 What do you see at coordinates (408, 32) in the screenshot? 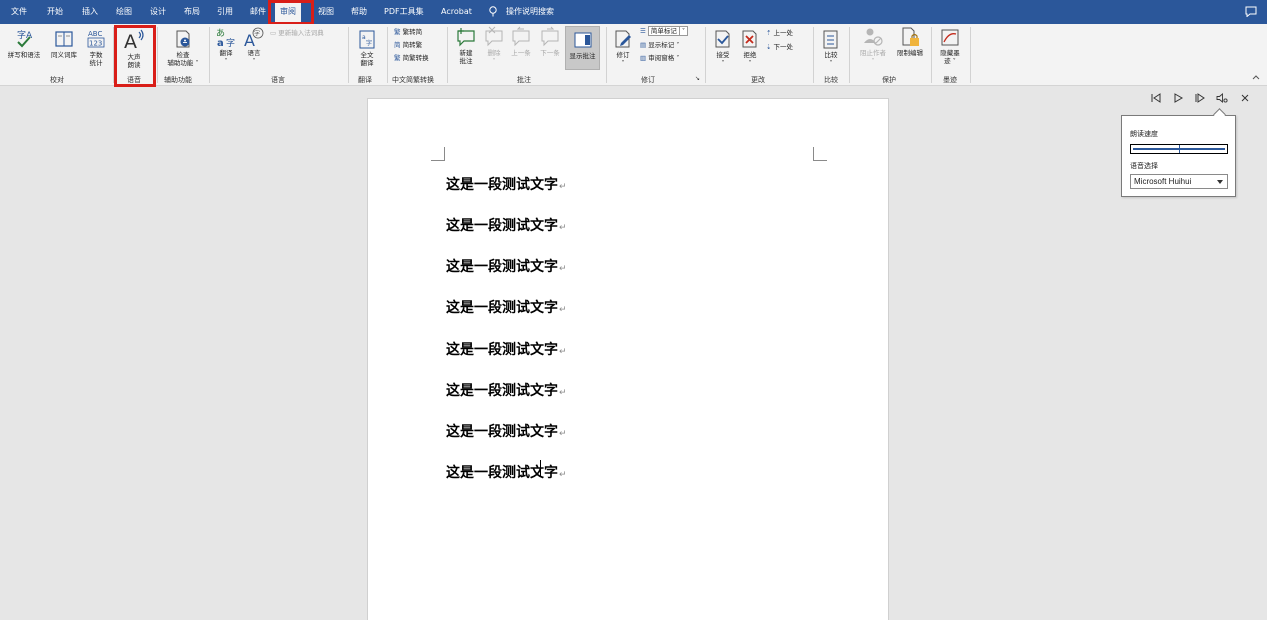
I see `trad-to-simp-button: 繁 繁转简` at bounding box center [408, 32].